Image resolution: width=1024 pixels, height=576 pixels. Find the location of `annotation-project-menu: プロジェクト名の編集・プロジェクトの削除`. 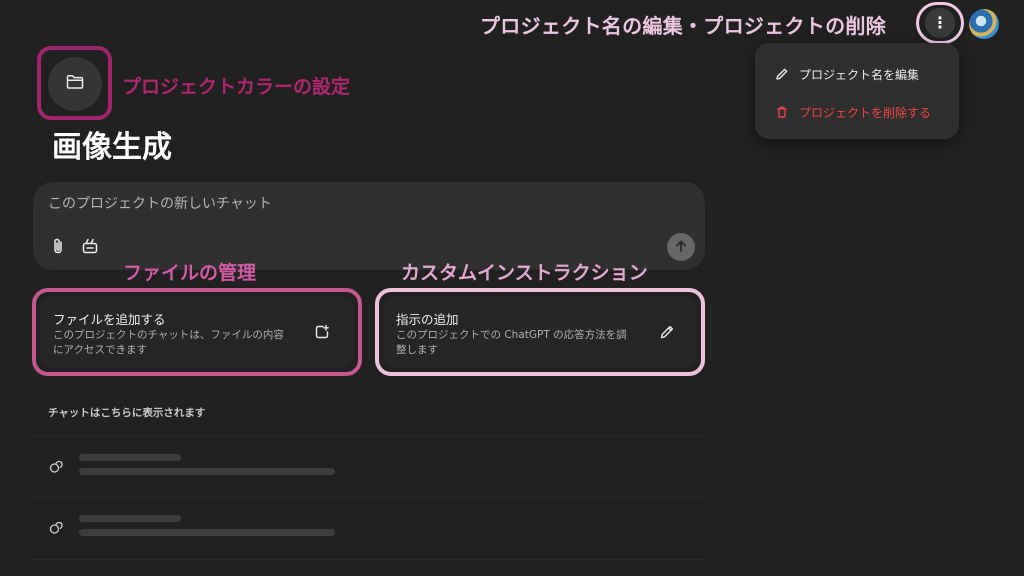

annotation-project-menu: プロジェクト名の編集・プロジェクトの削除 is located at coordinates (683, 26).